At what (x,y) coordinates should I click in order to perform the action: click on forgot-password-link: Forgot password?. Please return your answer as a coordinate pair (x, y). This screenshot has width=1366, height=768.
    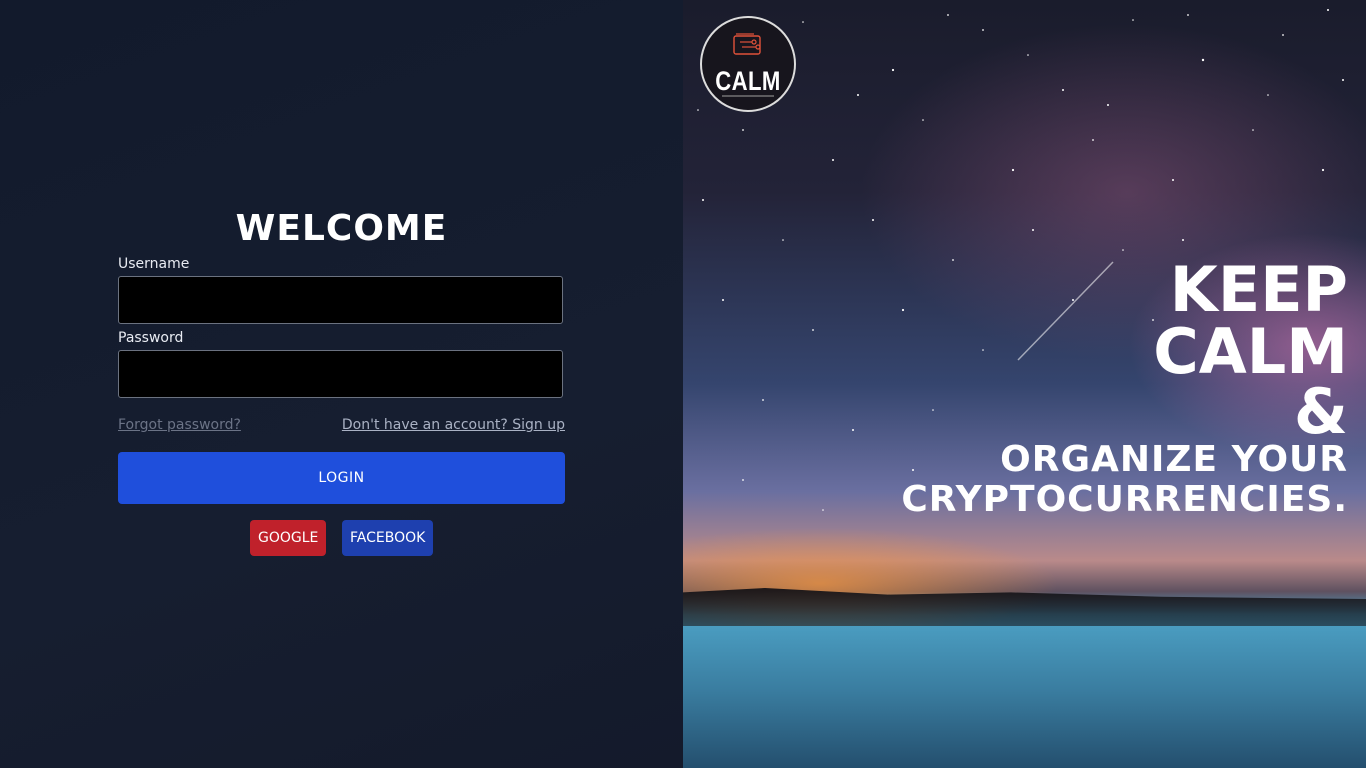
    Looking at the image, I should click on (179, 425).